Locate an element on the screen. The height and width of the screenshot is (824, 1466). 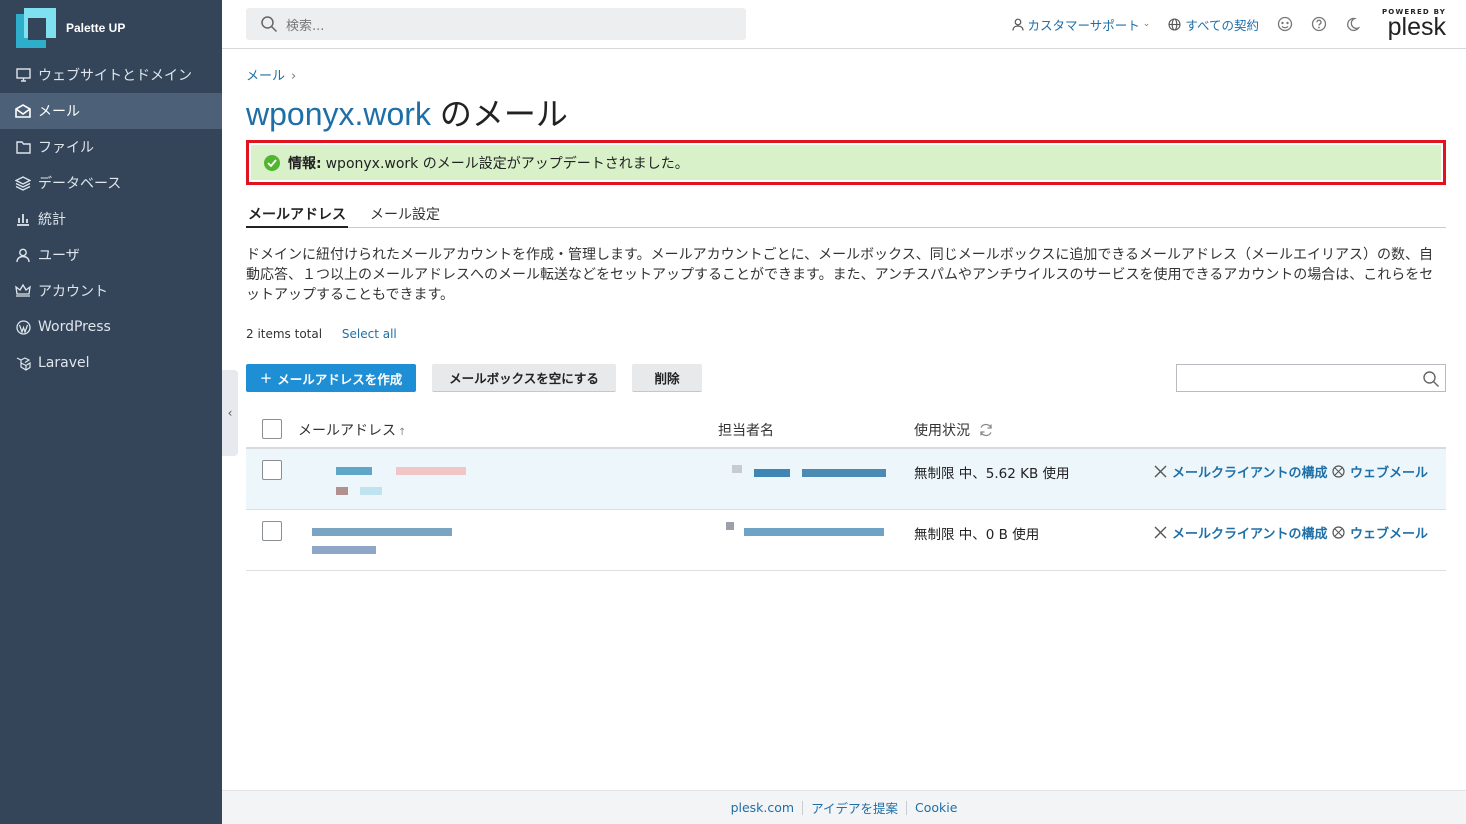
tab-email-addresses: メールアドレス is located at coordinates (297, 216).